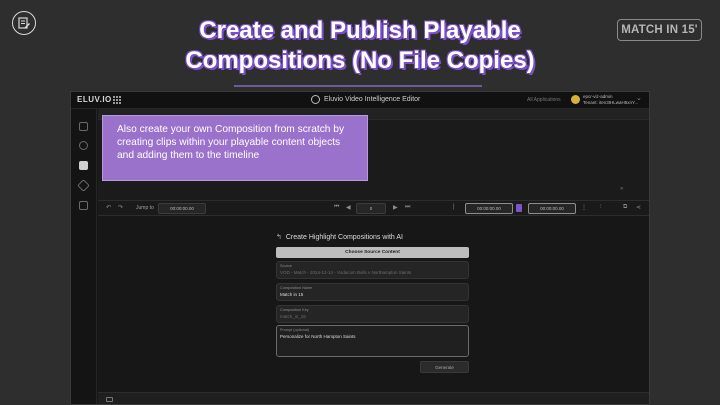  I want to click on sidebar, so click(84, 256).